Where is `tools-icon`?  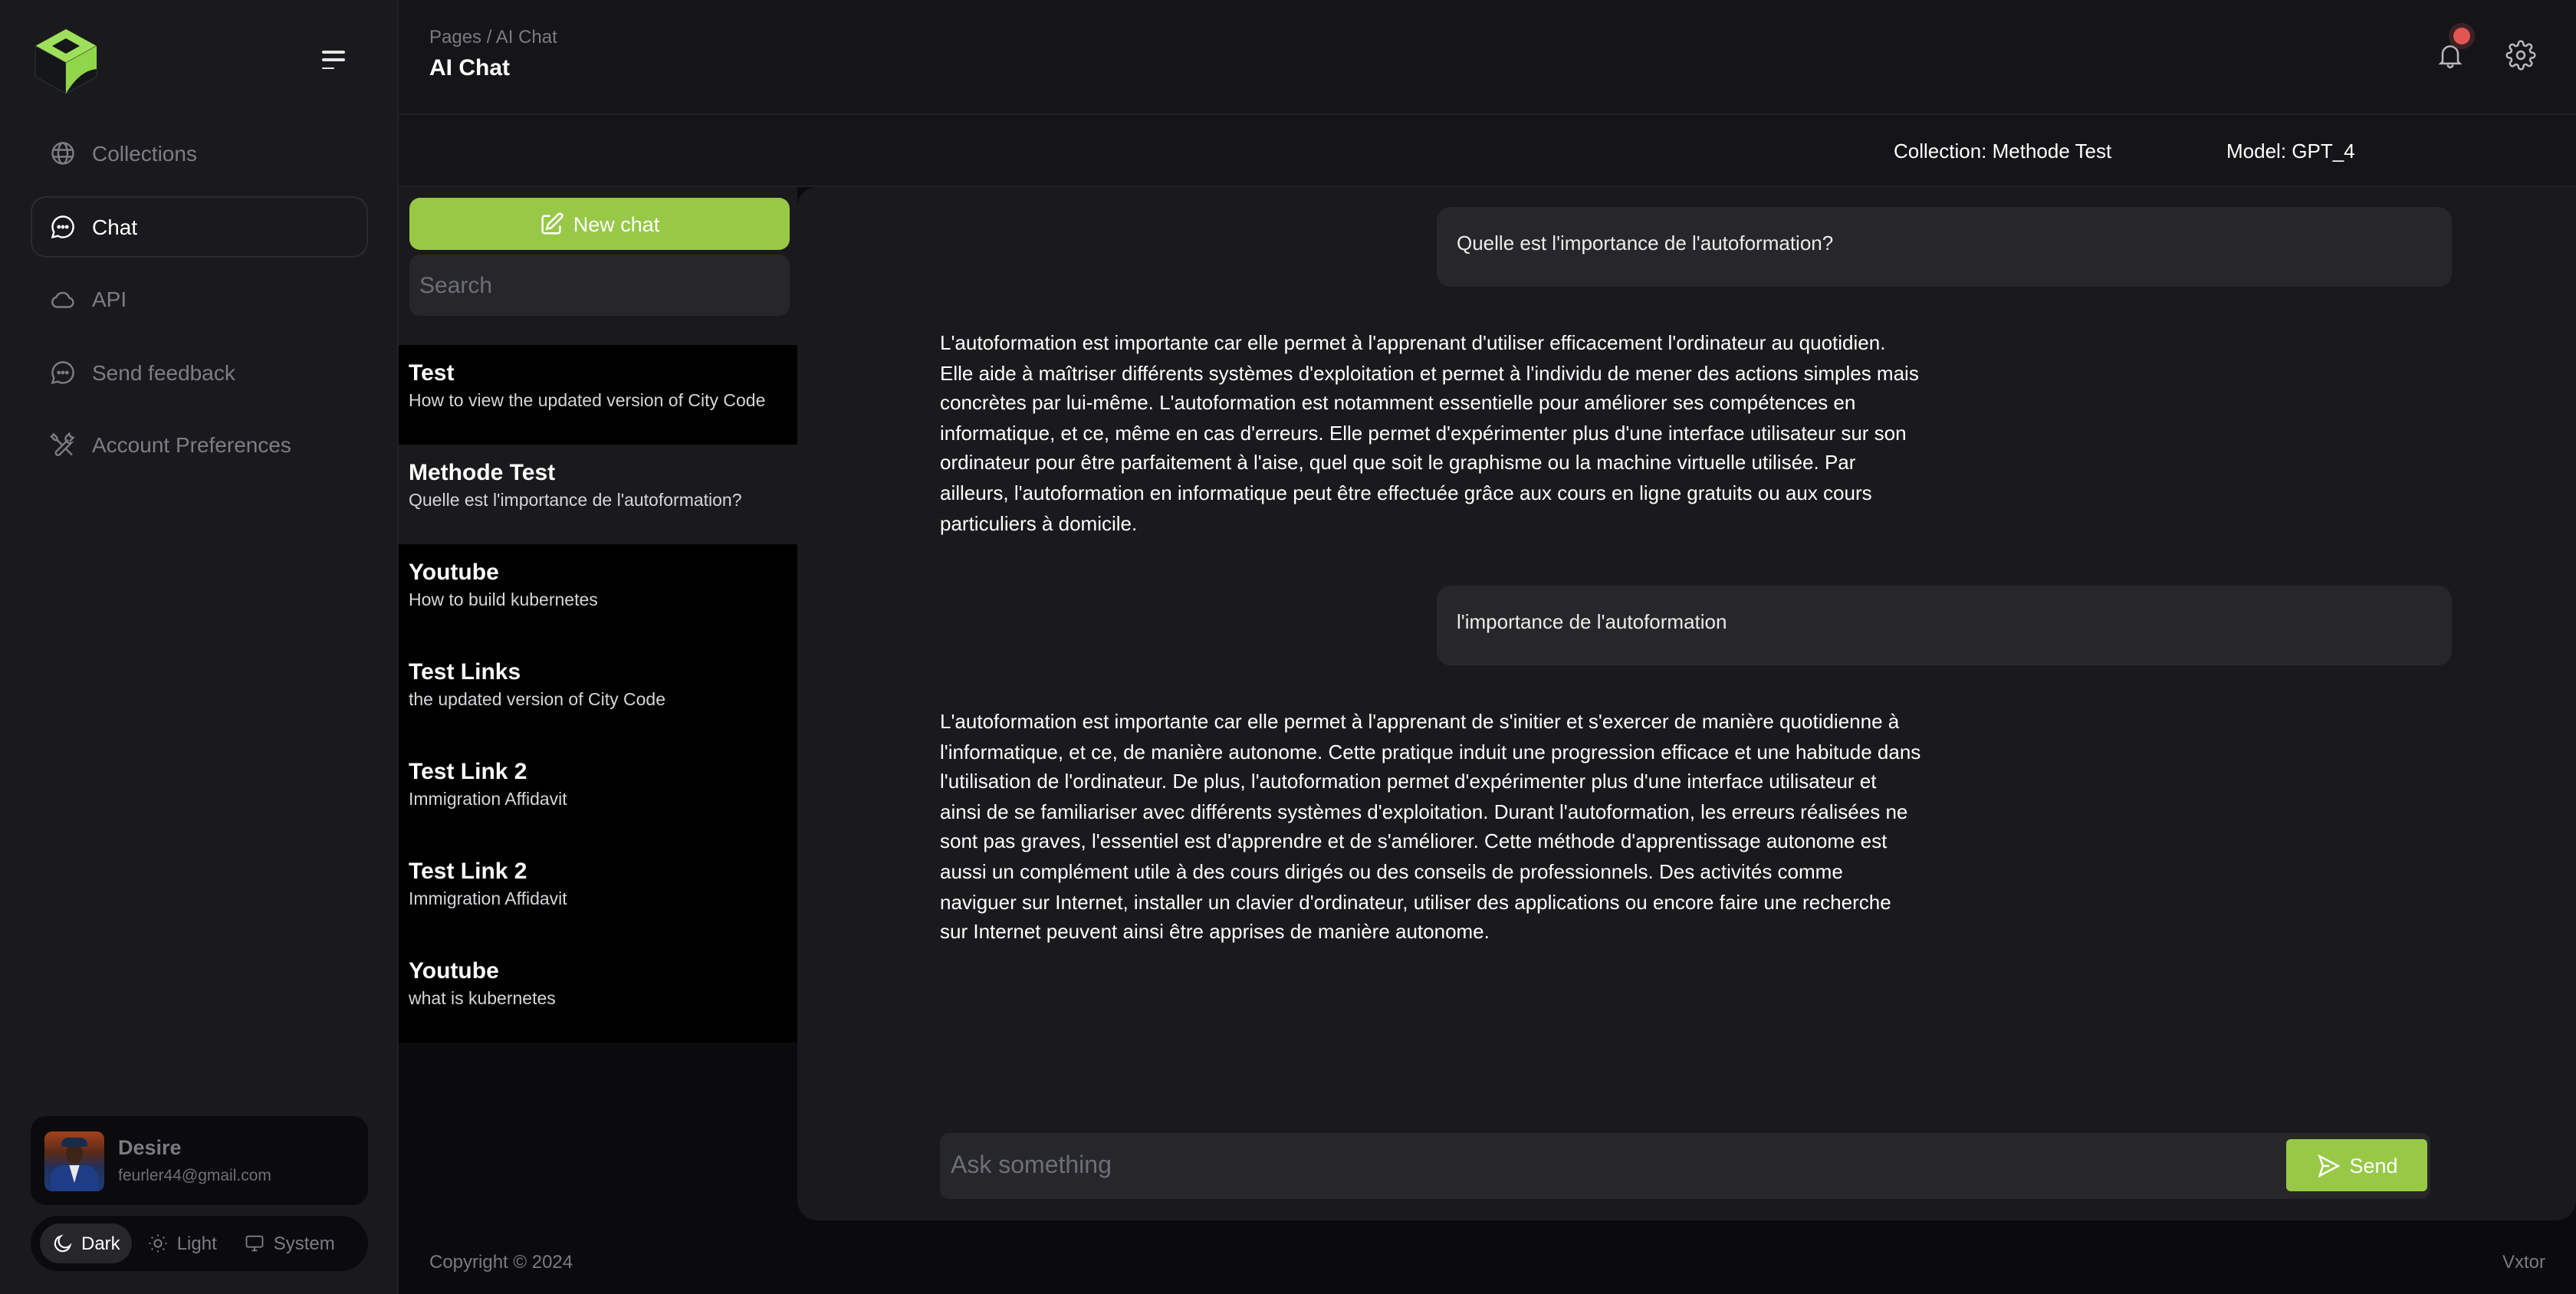
tools-icon is located at coordinates (63, 444).